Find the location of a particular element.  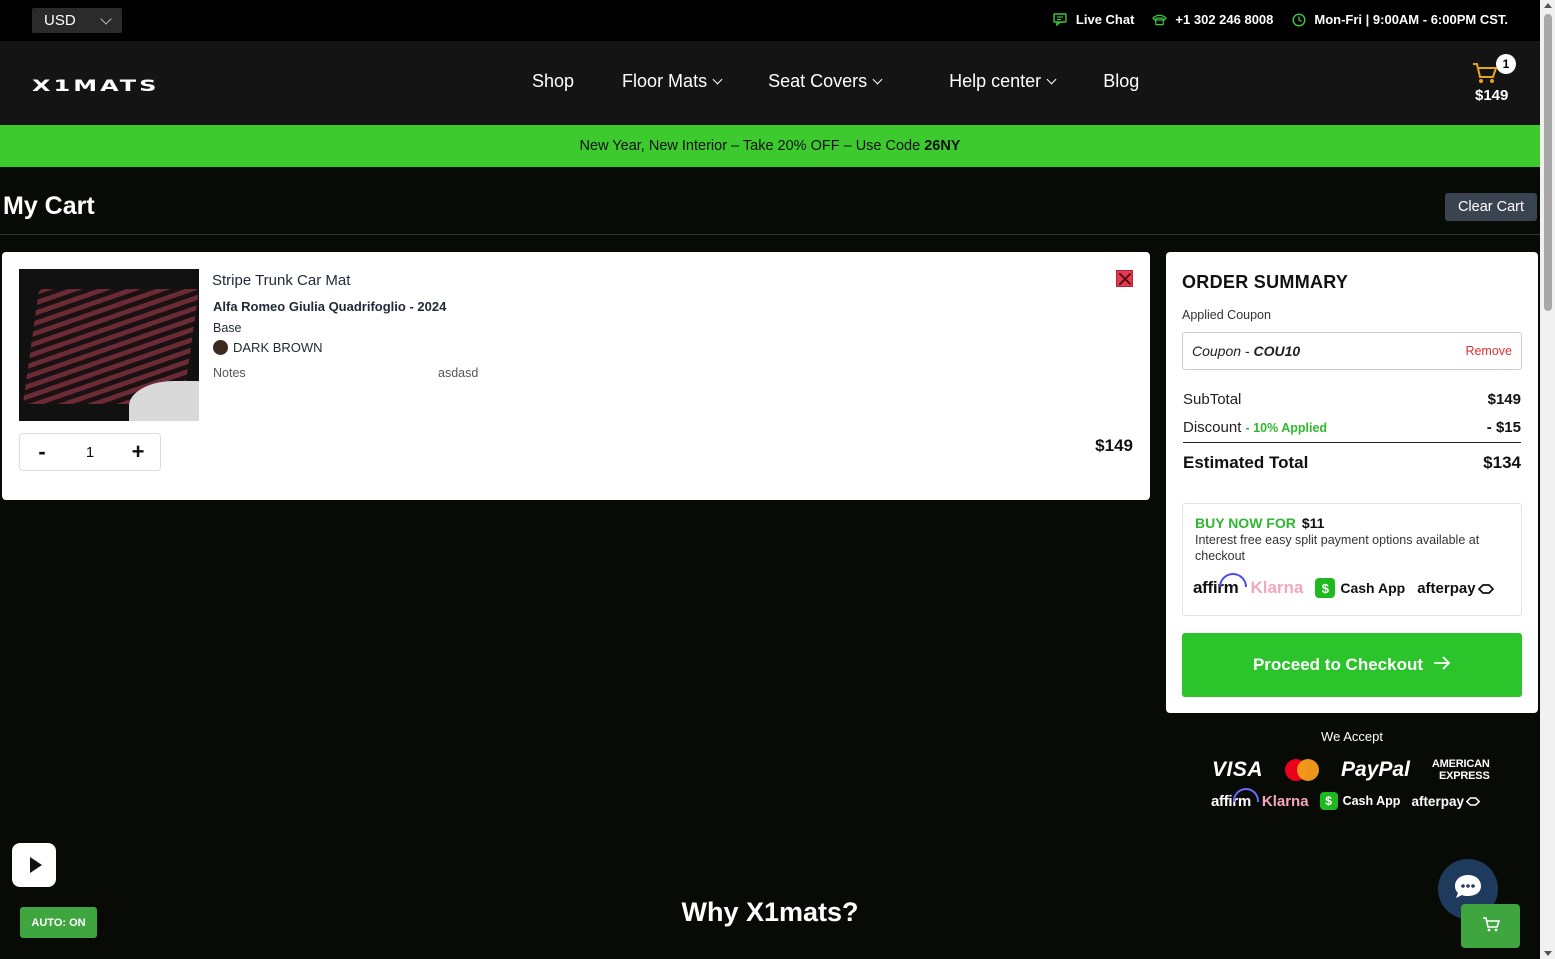

business-hours: Mon-Fri | 9:00AM - 6:00PM CST. is located at coordinates (1399, 19).